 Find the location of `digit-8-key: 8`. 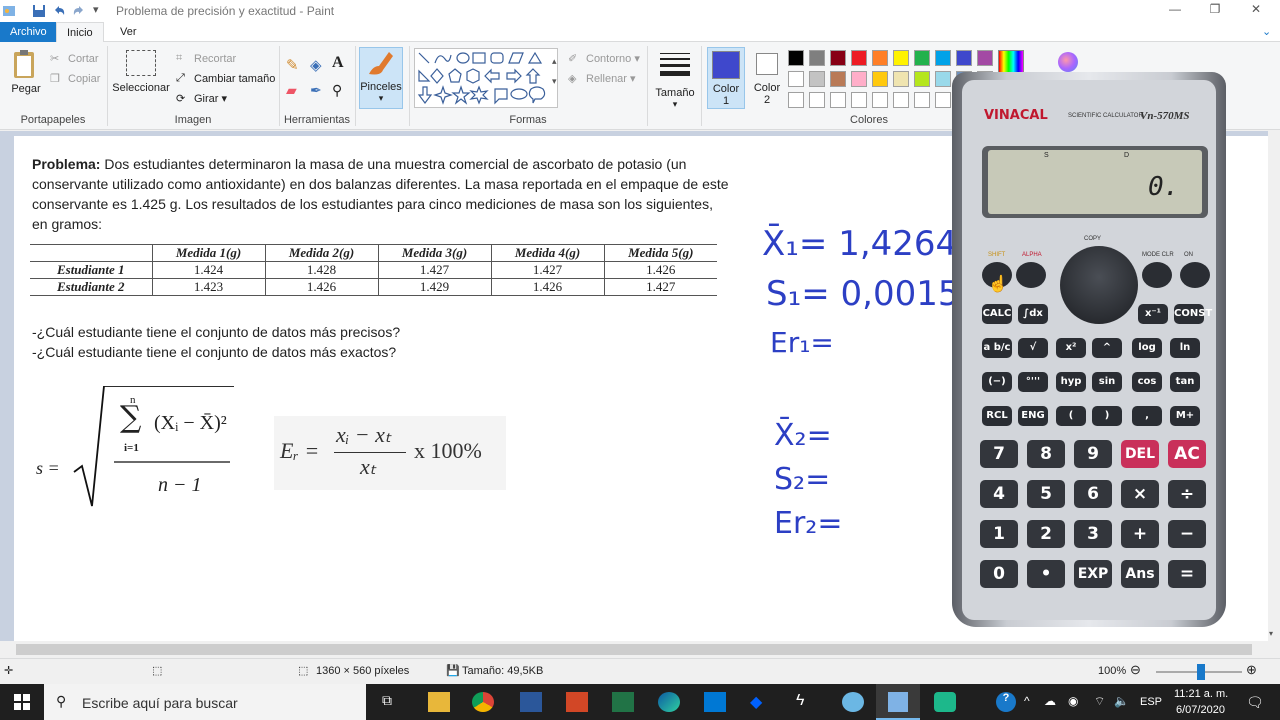

digit-8-key: 8 is located at coordinates (1046, 454).